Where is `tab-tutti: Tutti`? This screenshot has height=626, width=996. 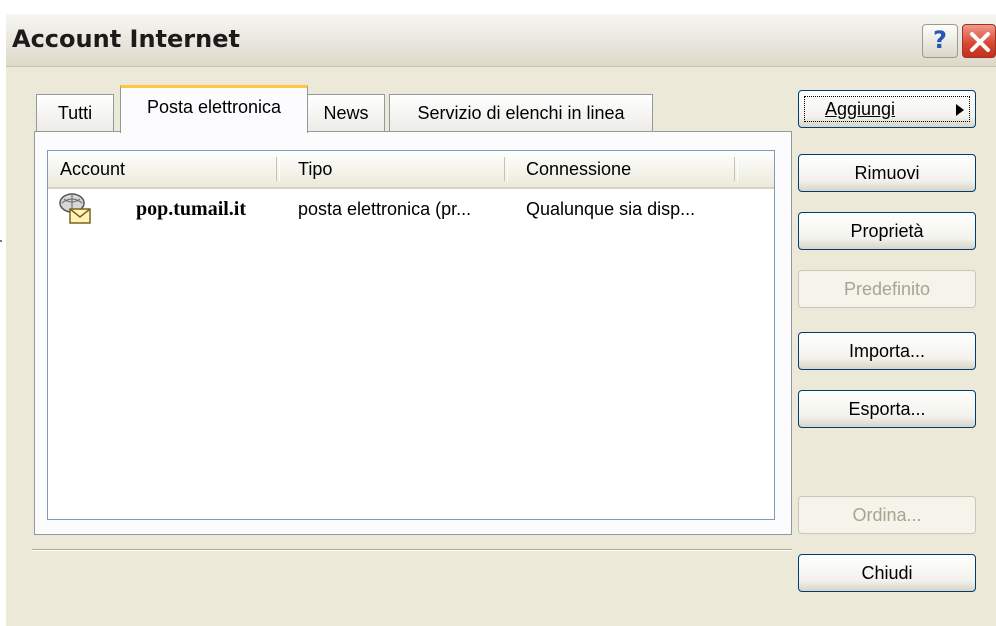 tab-tutti: Tutti is located at coordinates (75, 113).